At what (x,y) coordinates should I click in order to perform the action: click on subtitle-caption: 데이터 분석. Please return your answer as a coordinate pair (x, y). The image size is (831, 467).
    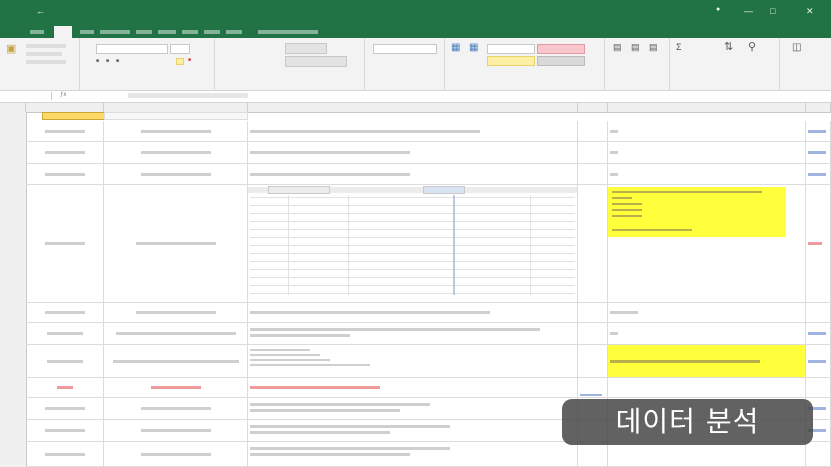
    Looking at the image, I should click on (687, 422).